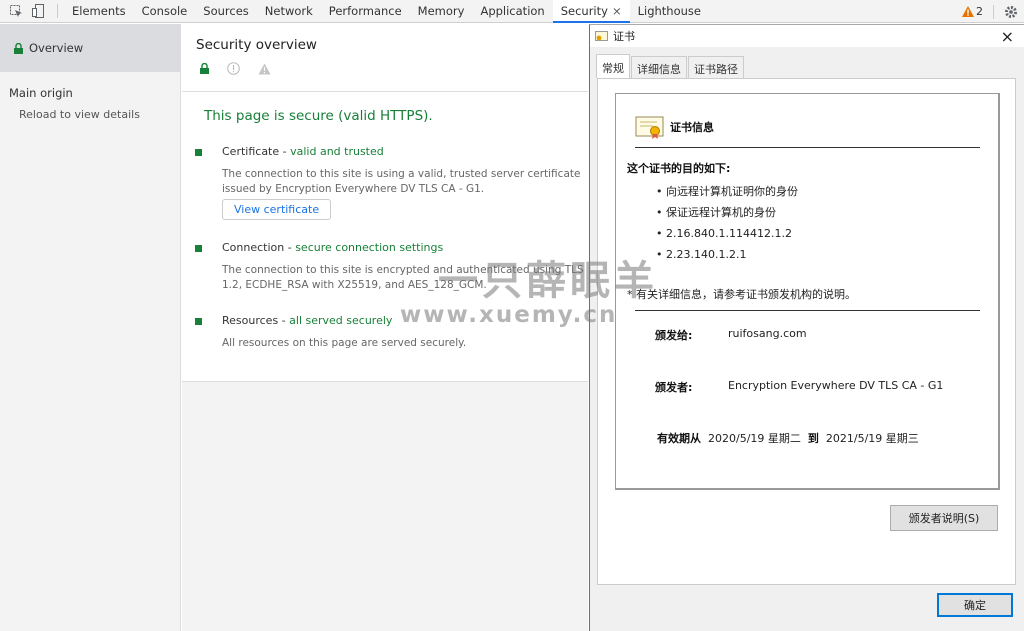 Image resolution: width=1024 pixels, height=631 pixels. What do you see at coordinates (944, 518) in the screenshot?
I see `issuer-statement-button: 颁发者说明(S)` at bounding box center [944, 518].